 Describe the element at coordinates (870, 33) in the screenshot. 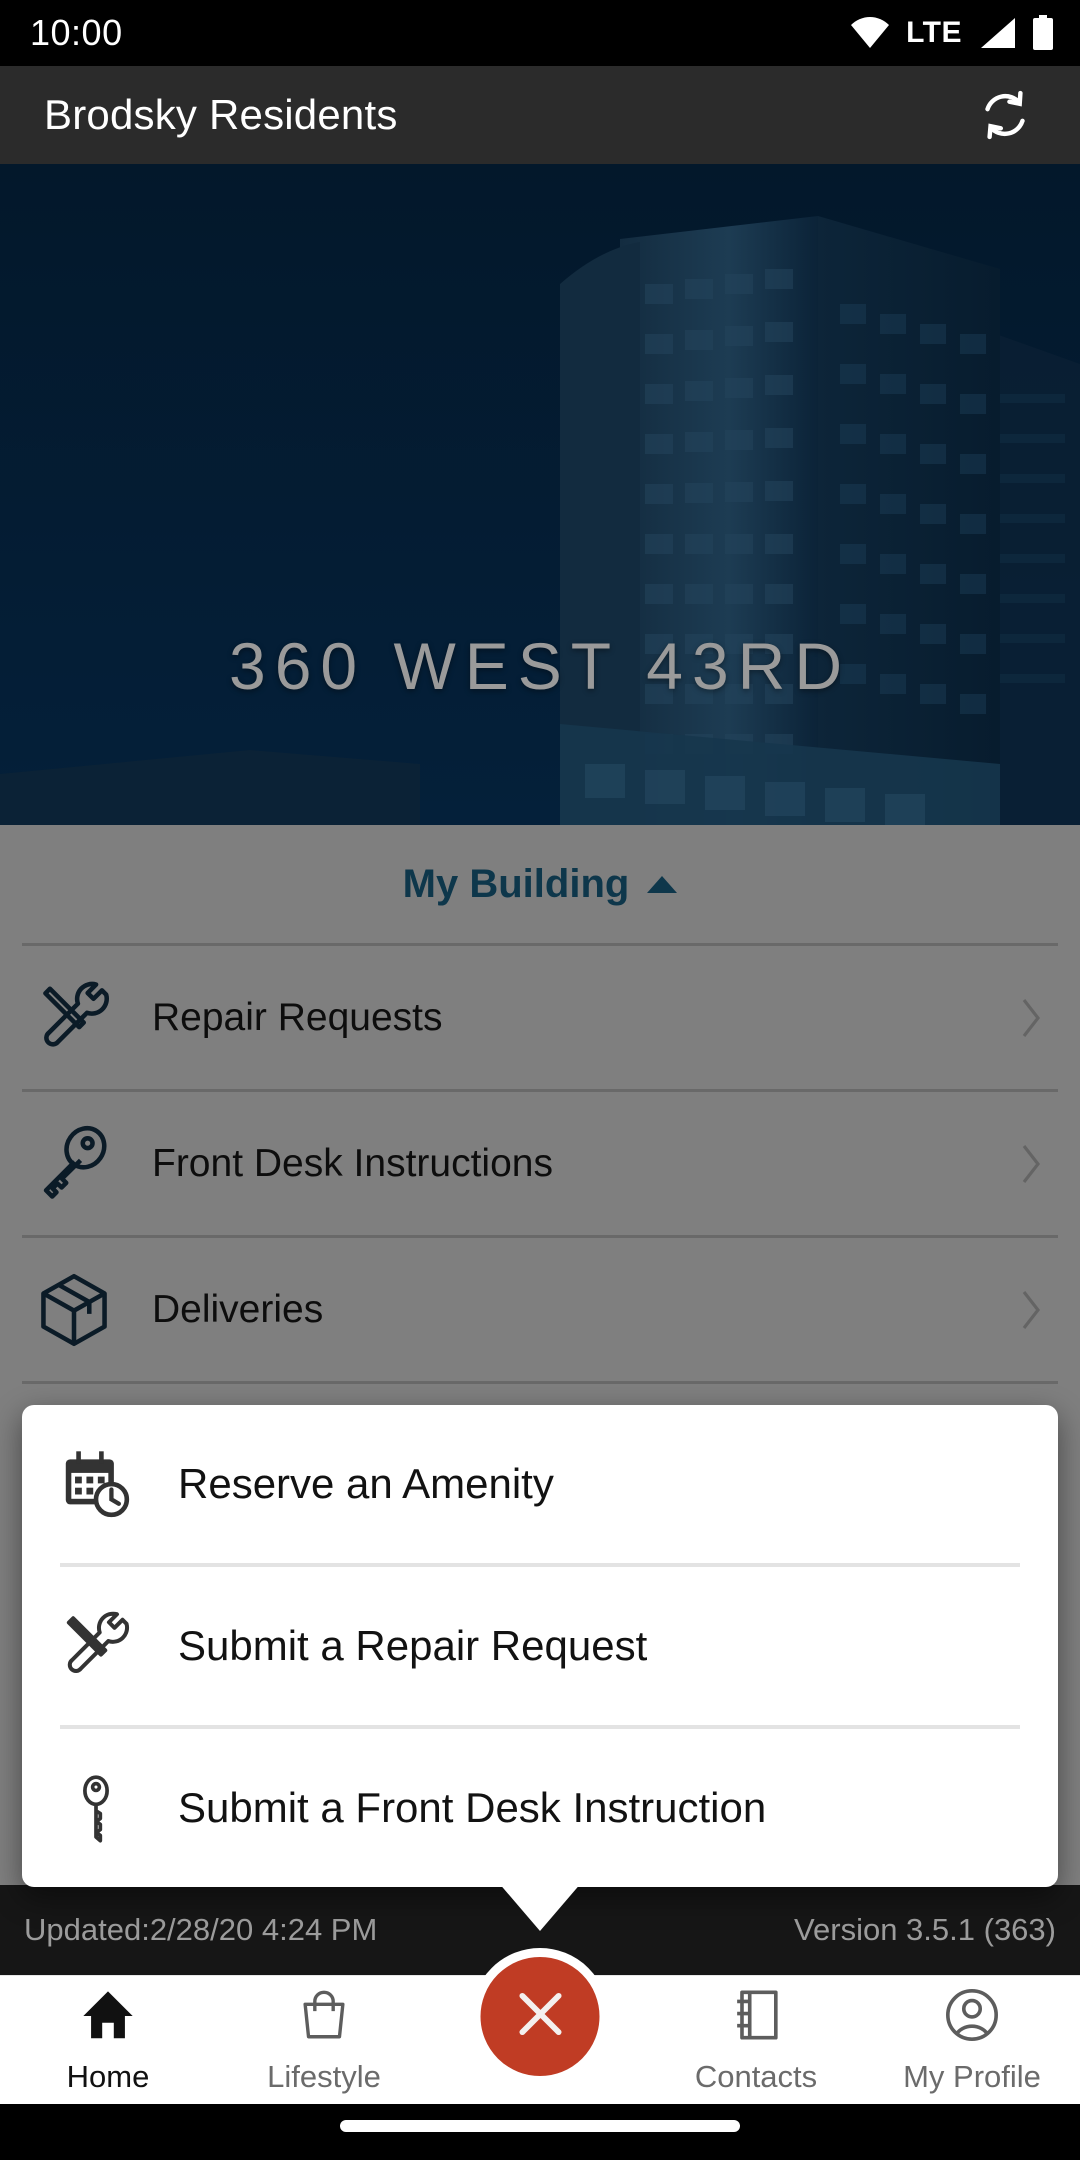

I see `wifi-icon` at that location.